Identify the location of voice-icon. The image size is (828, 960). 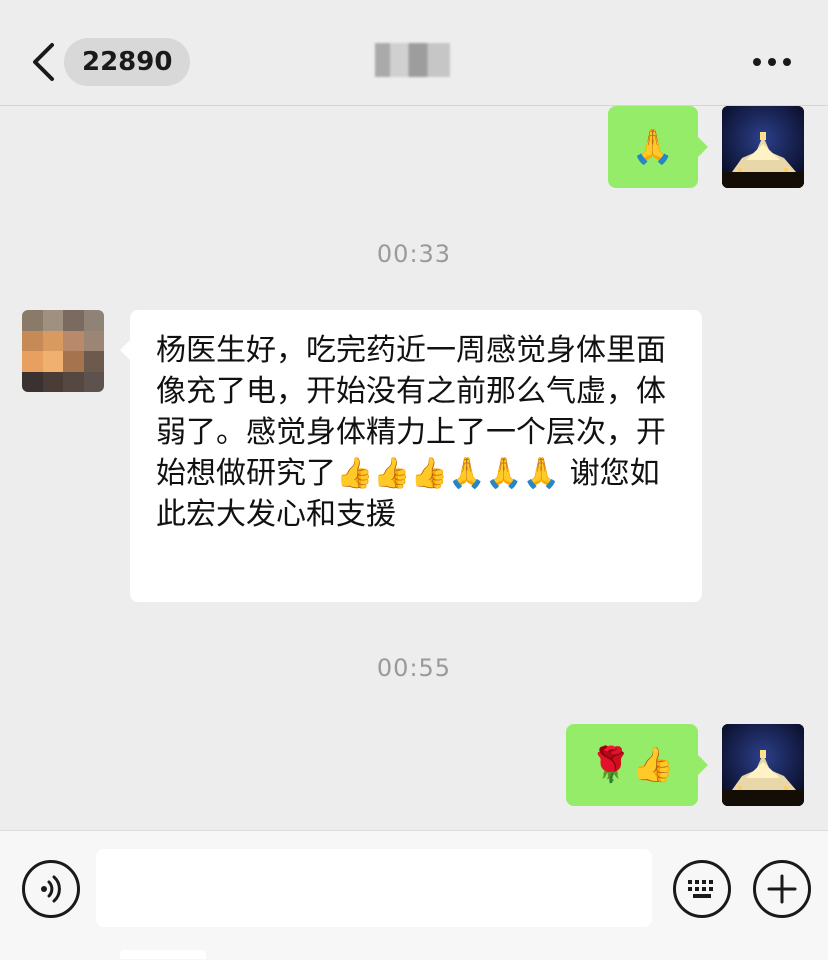
(51, 889).